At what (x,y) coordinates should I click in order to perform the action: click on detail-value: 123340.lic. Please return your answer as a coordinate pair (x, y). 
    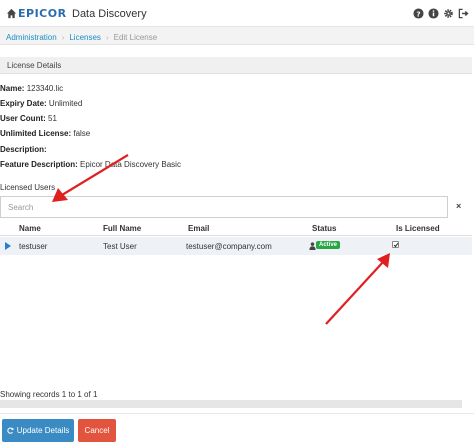
    Looking at the image, I should click on (45, 88).